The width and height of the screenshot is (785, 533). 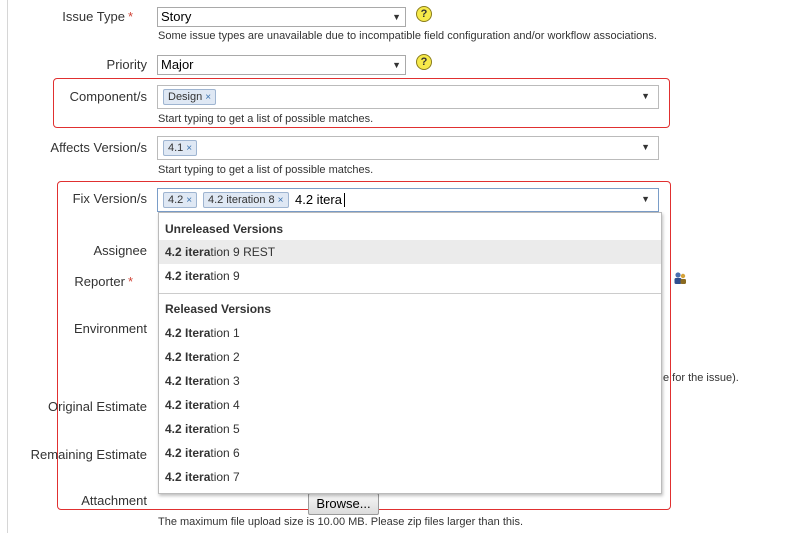 I want to click on component-token: Design ×, so click(x=190, y=97).